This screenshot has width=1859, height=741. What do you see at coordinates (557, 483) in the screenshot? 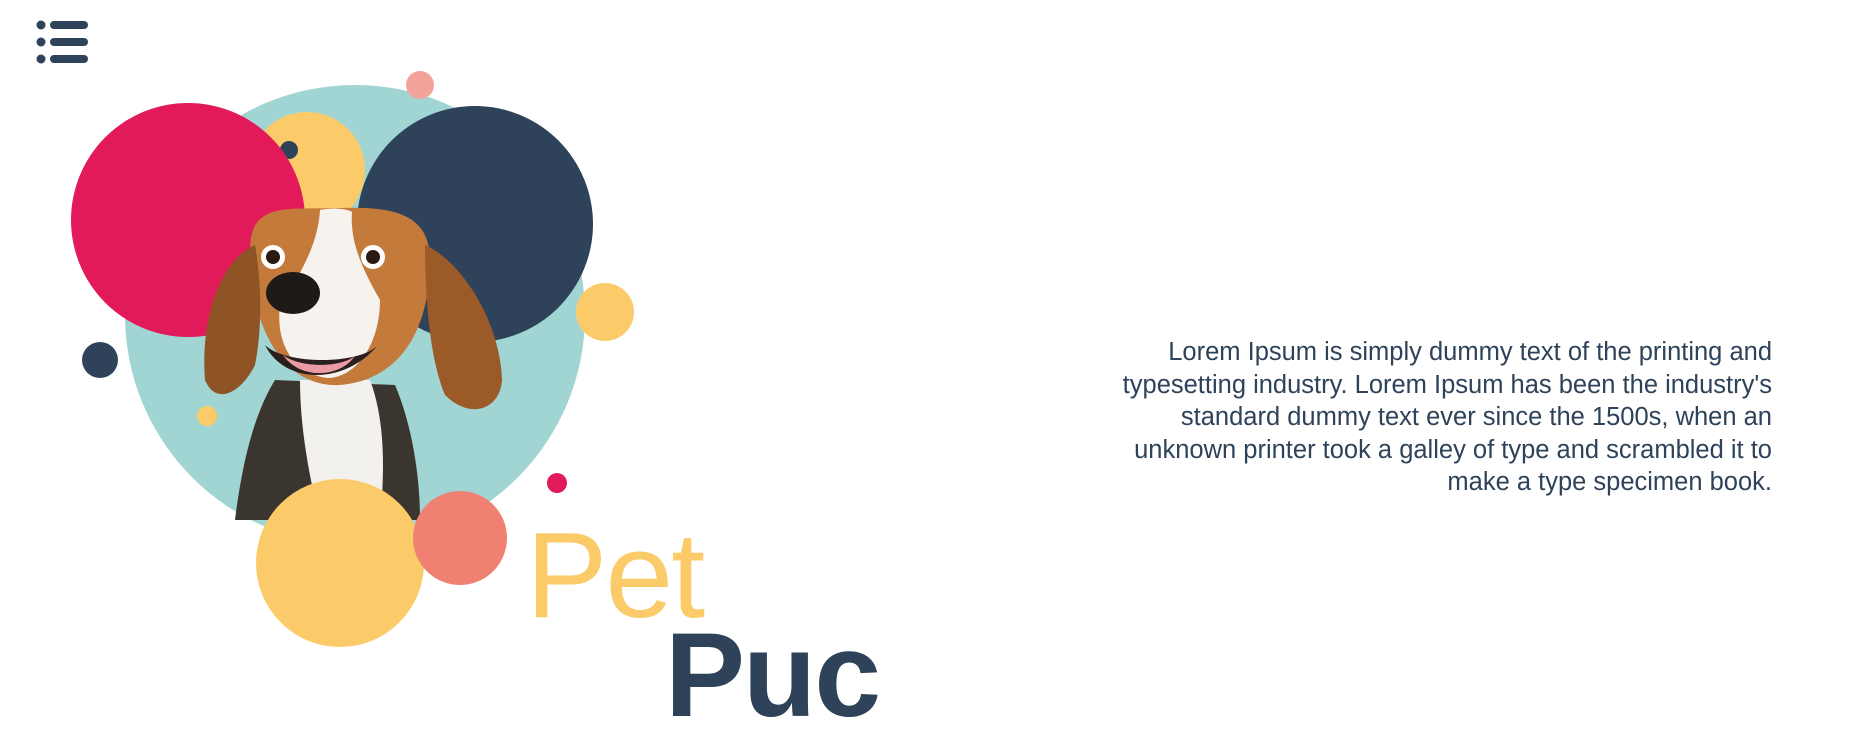
I see `pink-dot-small` at bounding box center [557, 483].